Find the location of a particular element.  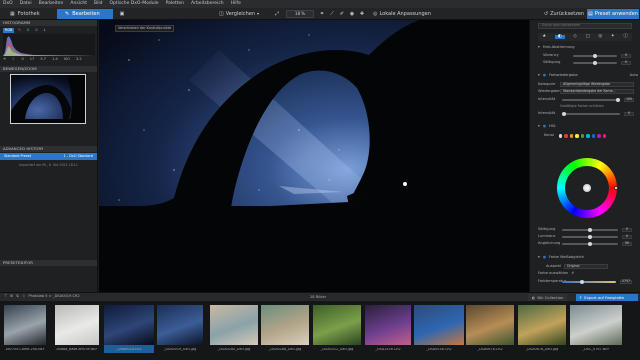

channel-dot-green is located at coordinates (582, 136).